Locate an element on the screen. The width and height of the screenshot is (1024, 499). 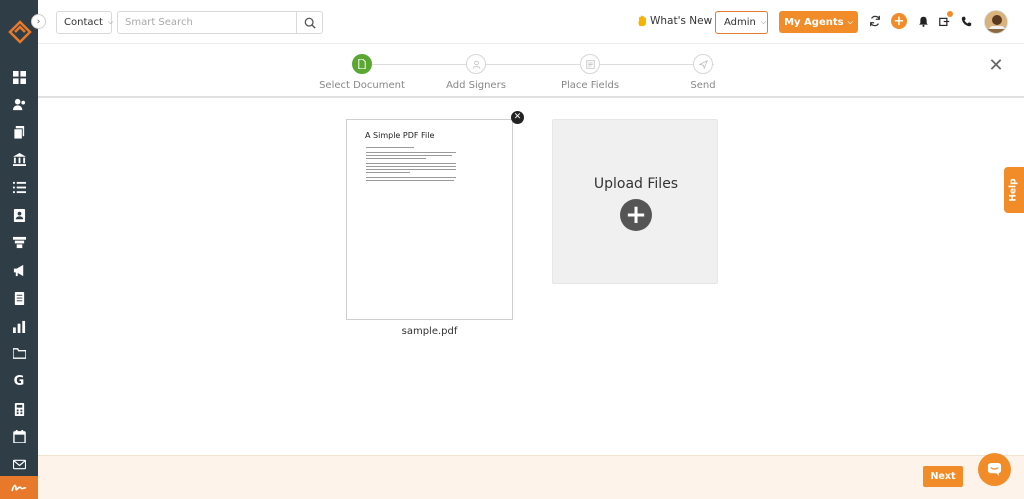
my-agents-label: My Agents is located at coordinates (814, 22).